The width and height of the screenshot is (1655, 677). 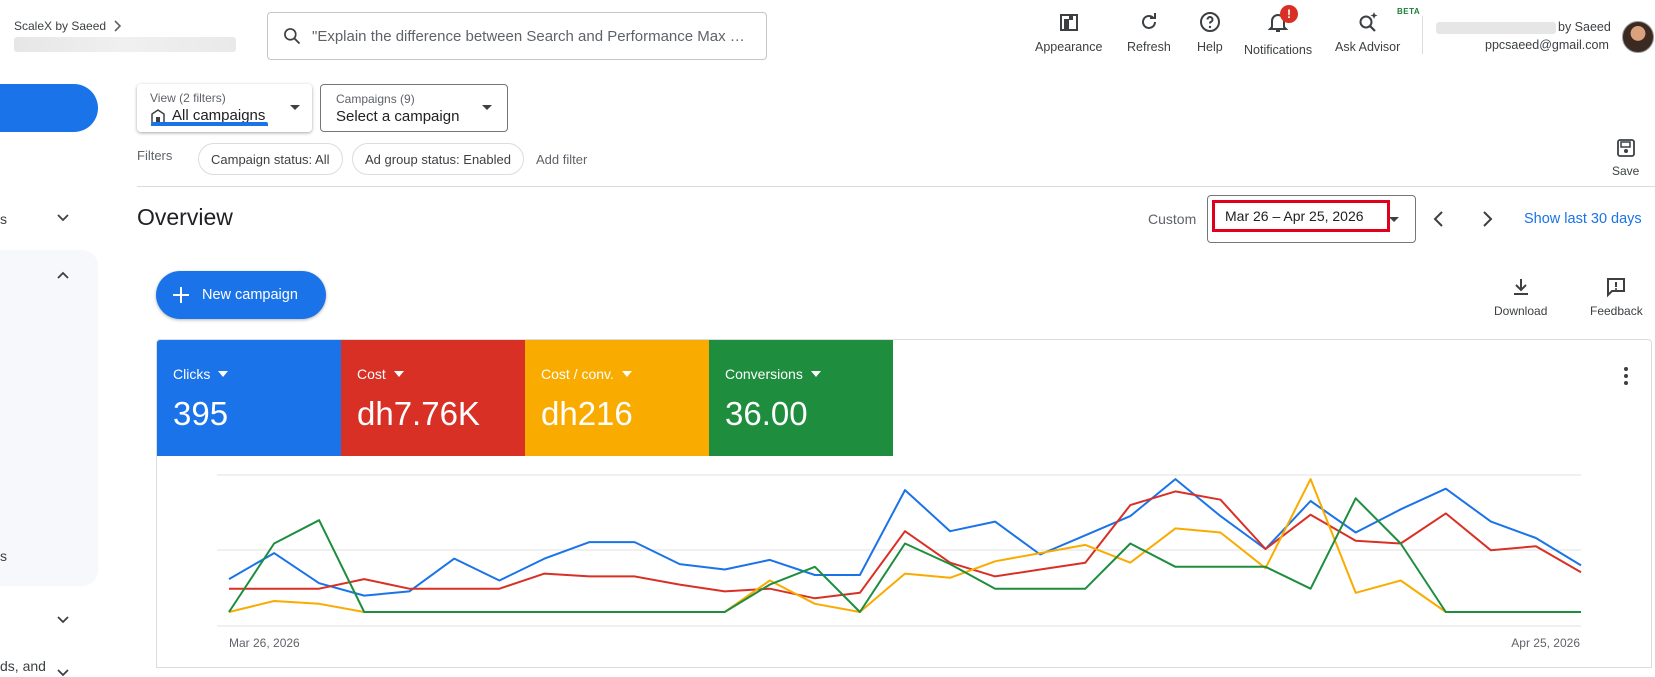 What do you see at coordinates (1368, 47) in the screenshot?
I see `ask-advisor-label: Ask Advisor` at bounding box center [1368, 47].